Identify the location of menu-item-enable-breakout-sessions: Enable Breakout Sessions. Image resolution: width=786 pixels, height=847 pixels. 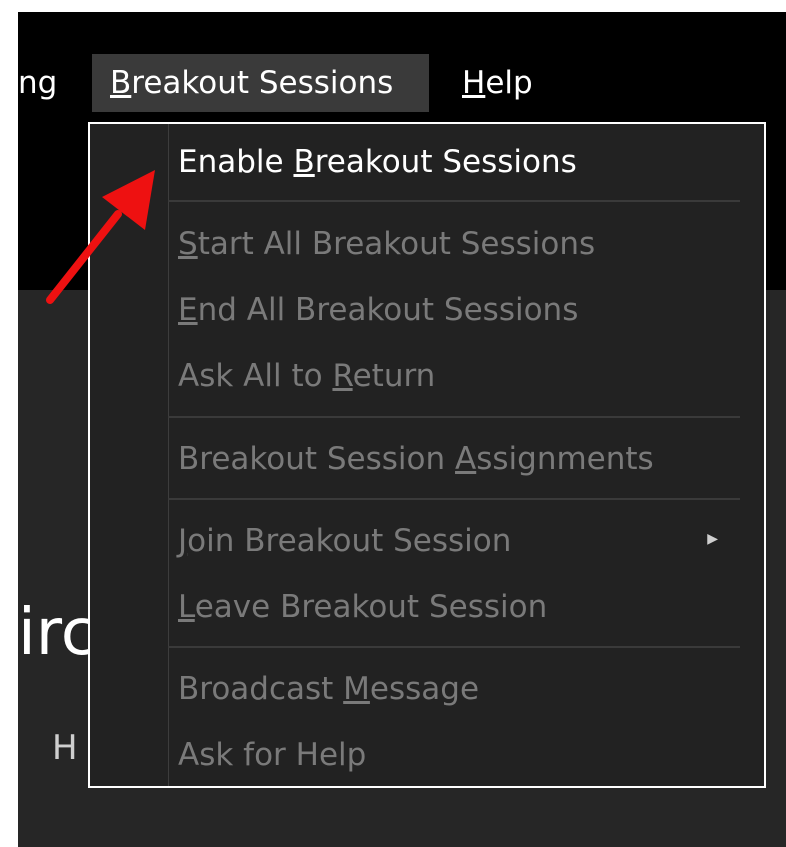
(459, 162).